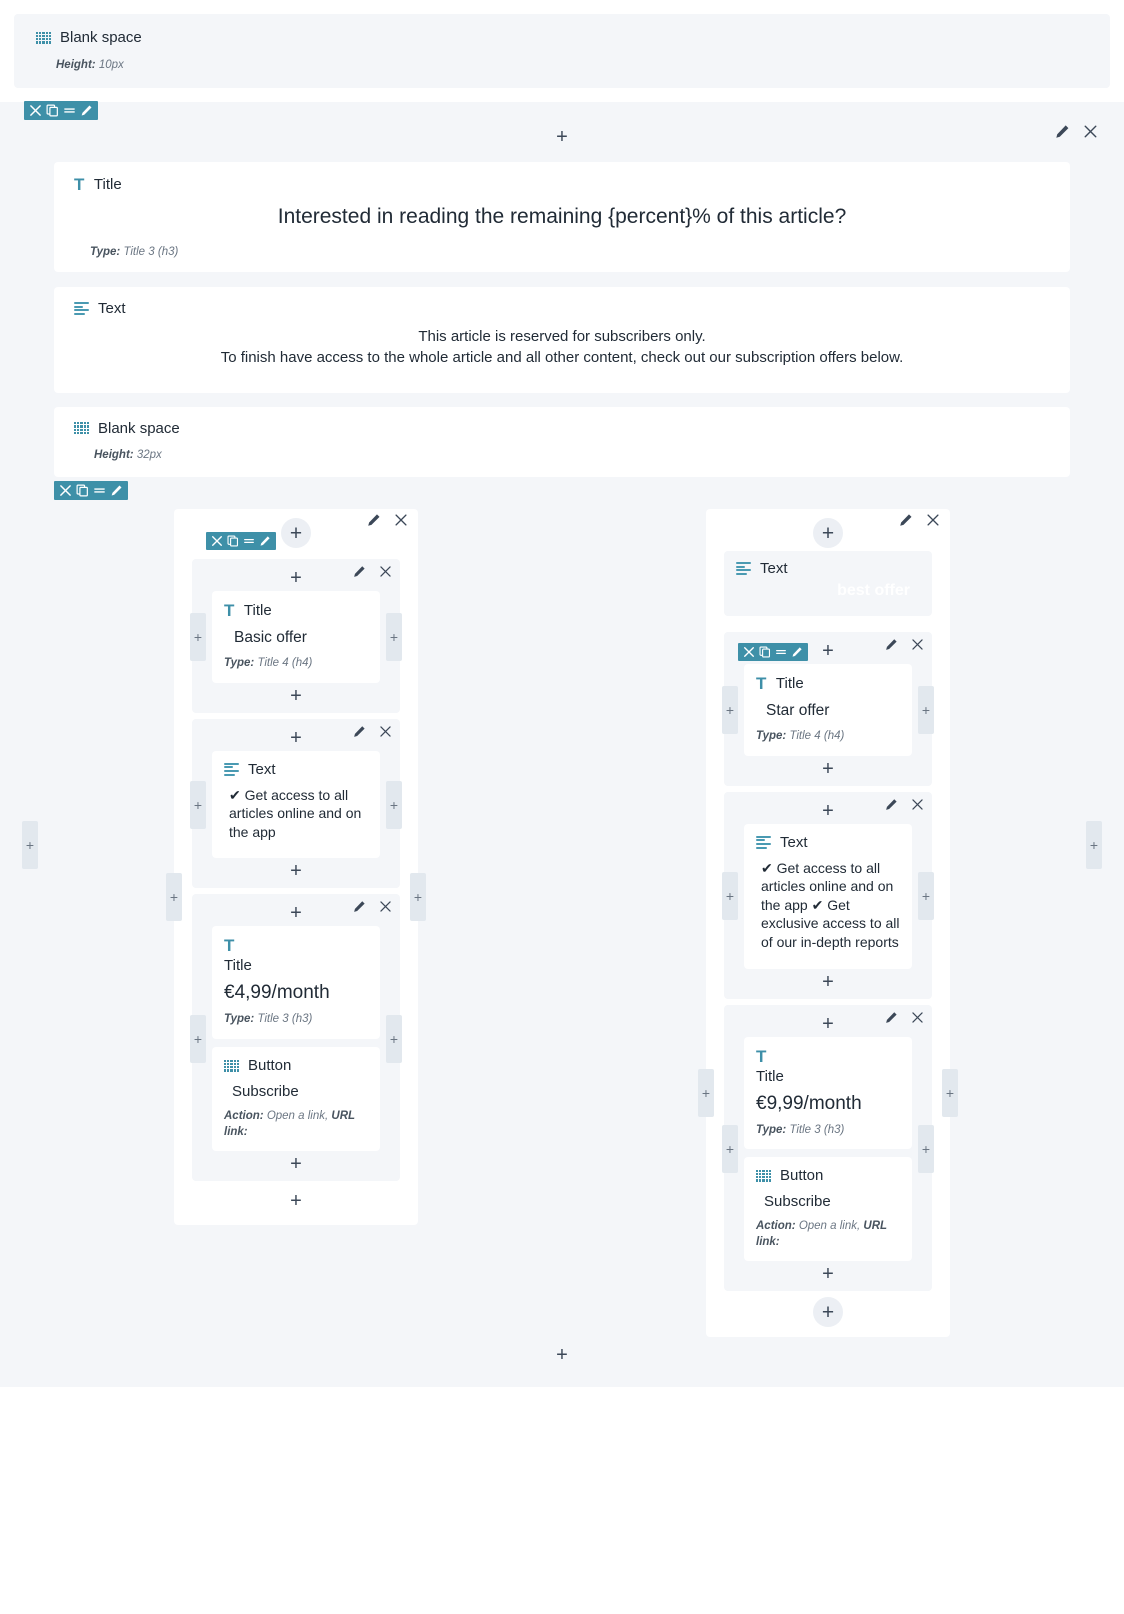 The width and height of the screenshot is (1124, 1614). What do you see at coordinates (562, 1355) in the screenshot?
I see `section-add-bottom: +` at bounding box center [562, 1355].